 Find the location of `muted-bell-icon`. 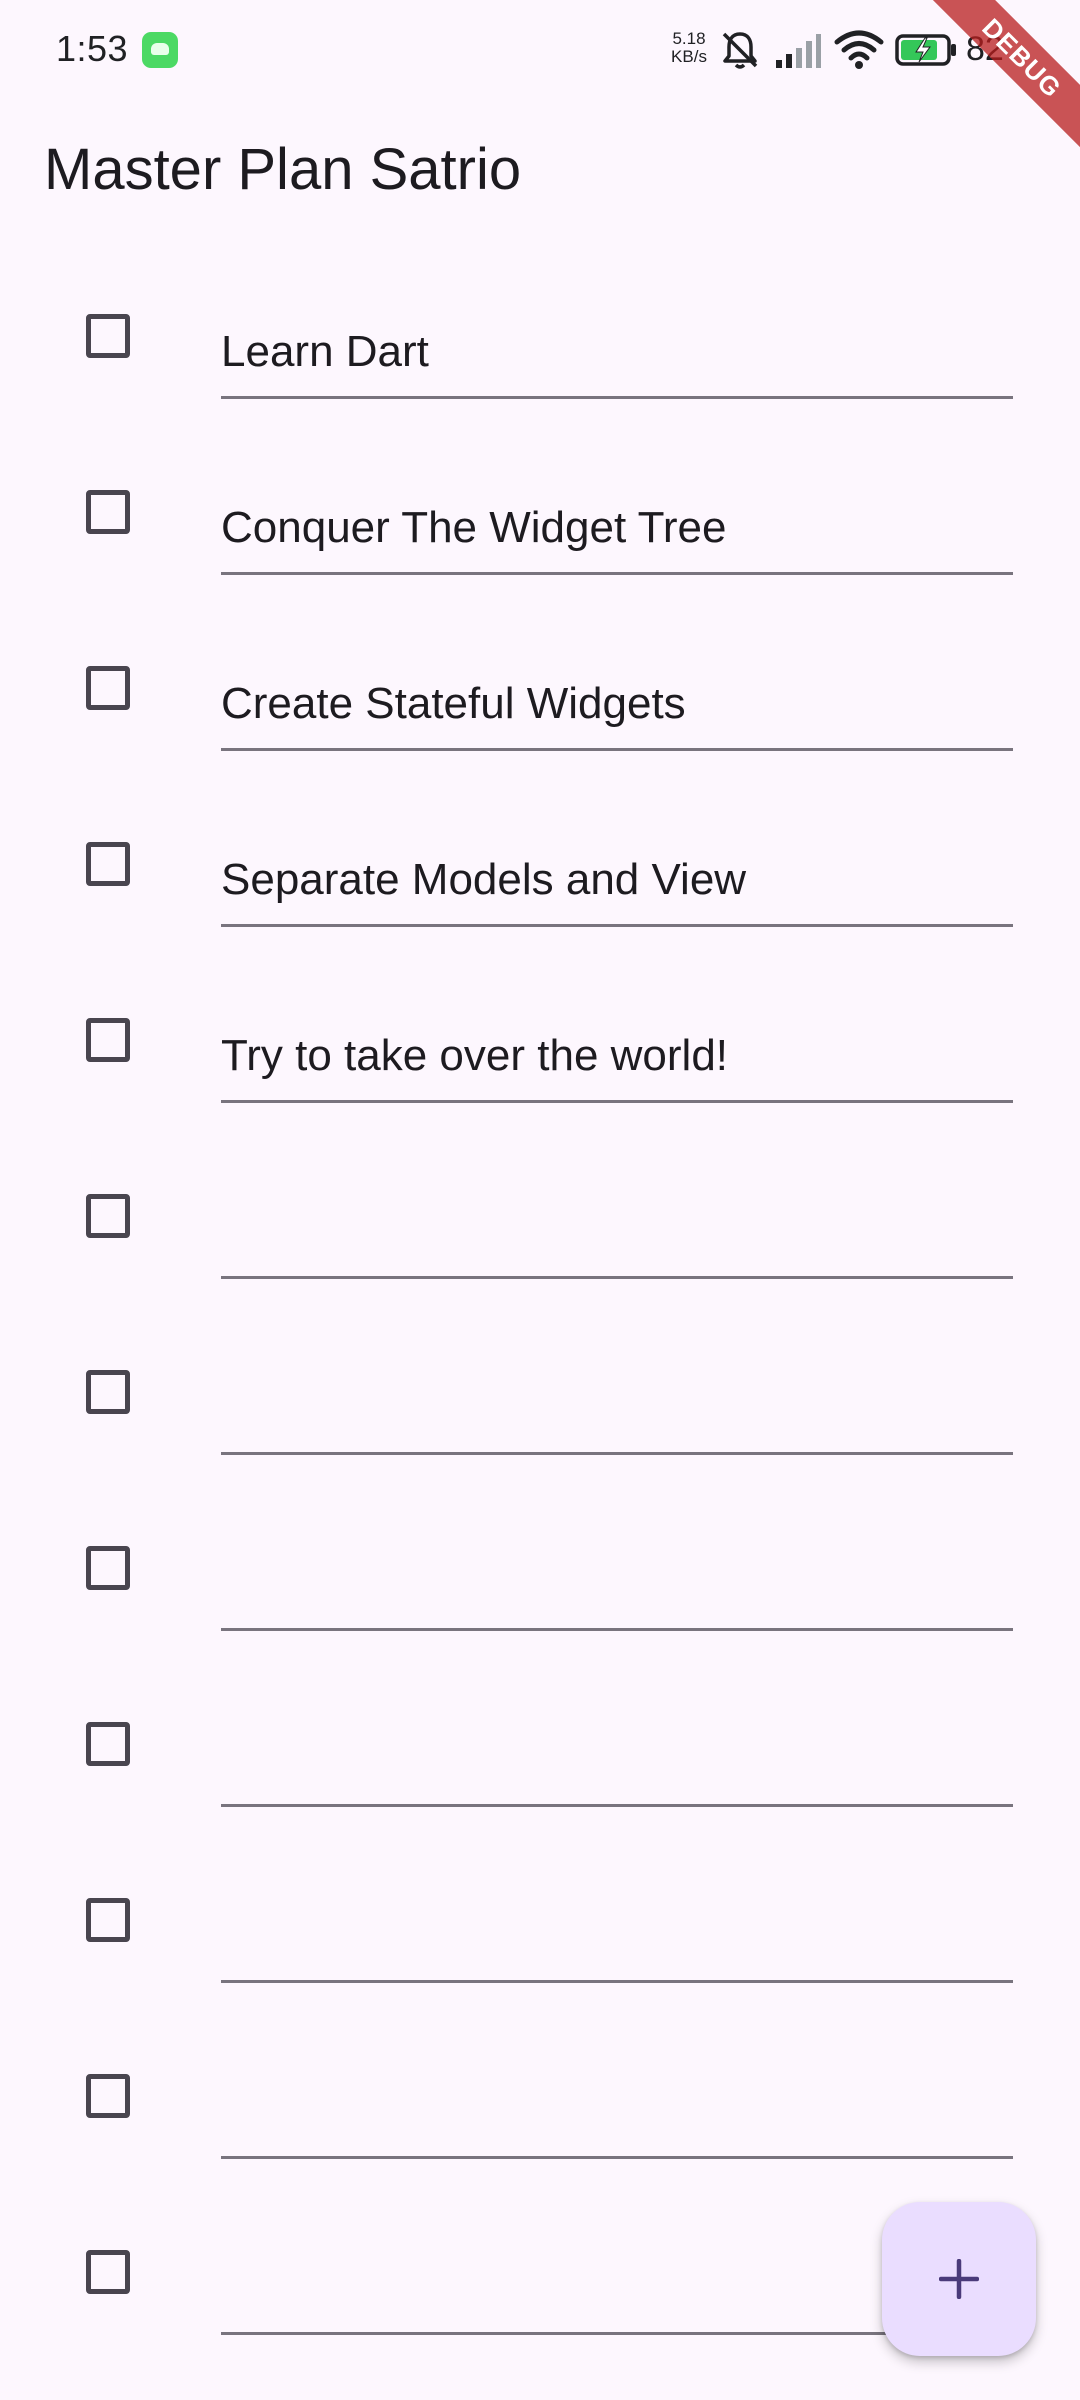

muted-bell-icon is located at coordinates (740, 50).